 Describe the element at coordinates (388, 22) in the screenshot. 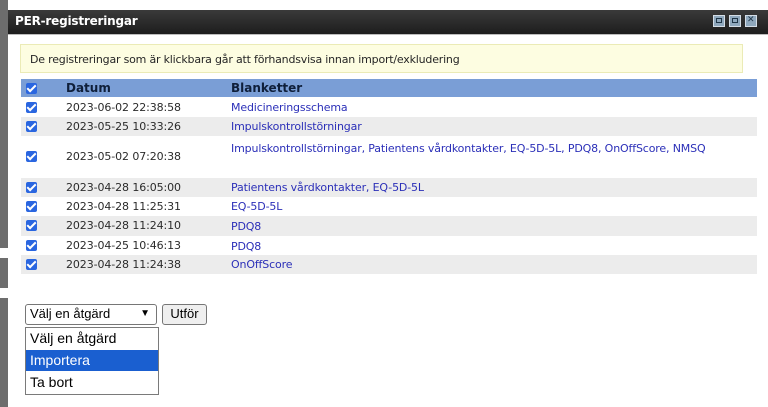

I see `window-titlebar: PER-registreringar ✕` at that location.